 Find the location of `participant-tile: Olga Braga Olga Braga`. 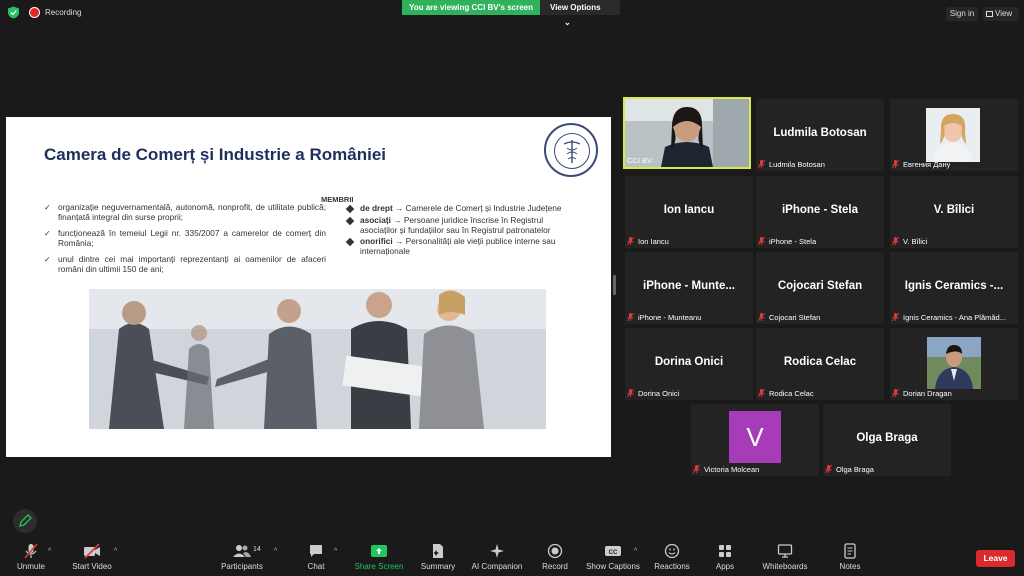

participant-tile: Olga Braga Olga Braga is located at coordinates (887, 440).